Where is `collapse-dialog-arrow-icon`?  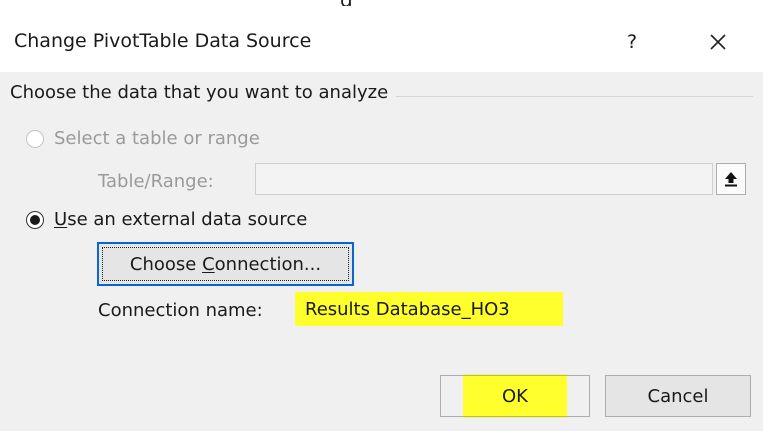 collapse-dialog-arrow-icon is located at coordinates (731, 179).